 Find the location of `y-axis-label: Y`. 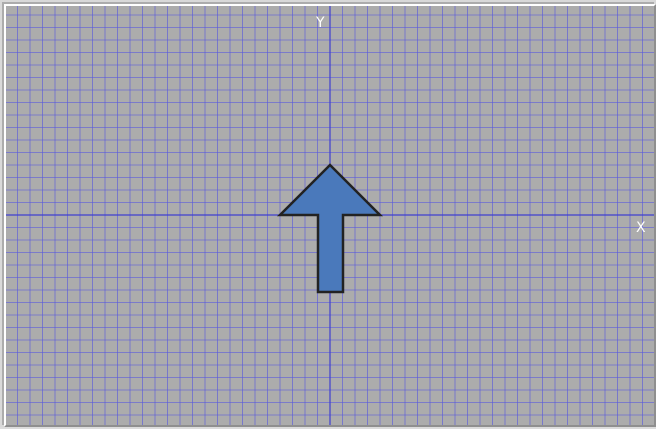

y-axis-label: Y is located at coordinates (320, 23).